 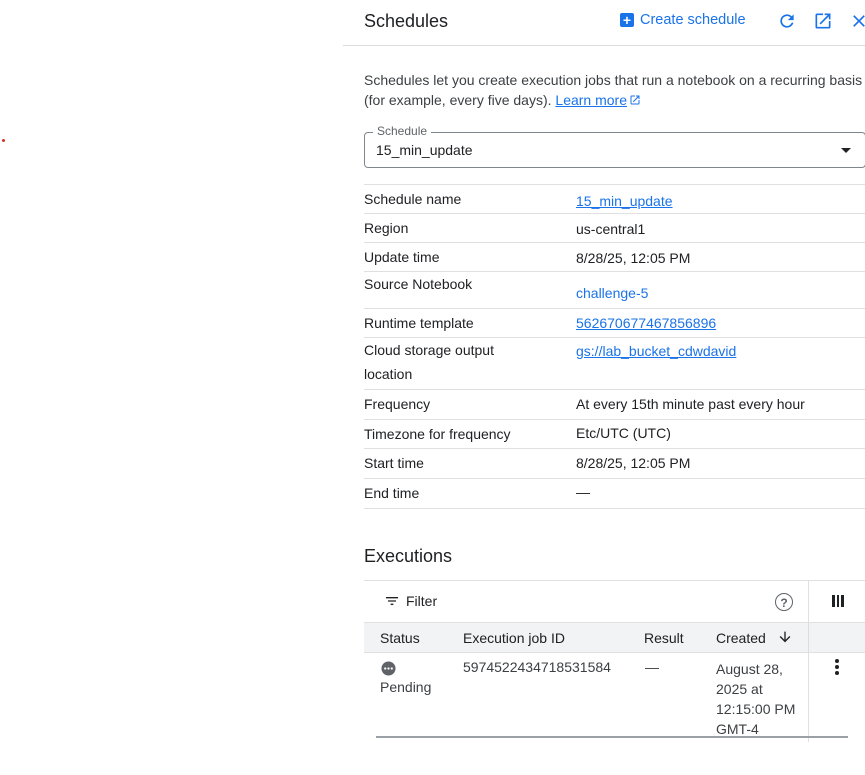 I want to click on detail-row-region: Region us-central1, so click(x=614, y=228).